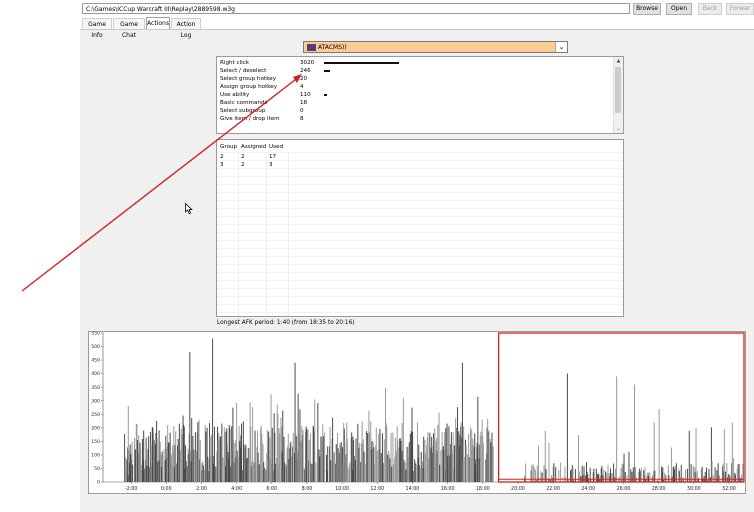  I want to click on mouse-cursor-icon, so click(189, 209).